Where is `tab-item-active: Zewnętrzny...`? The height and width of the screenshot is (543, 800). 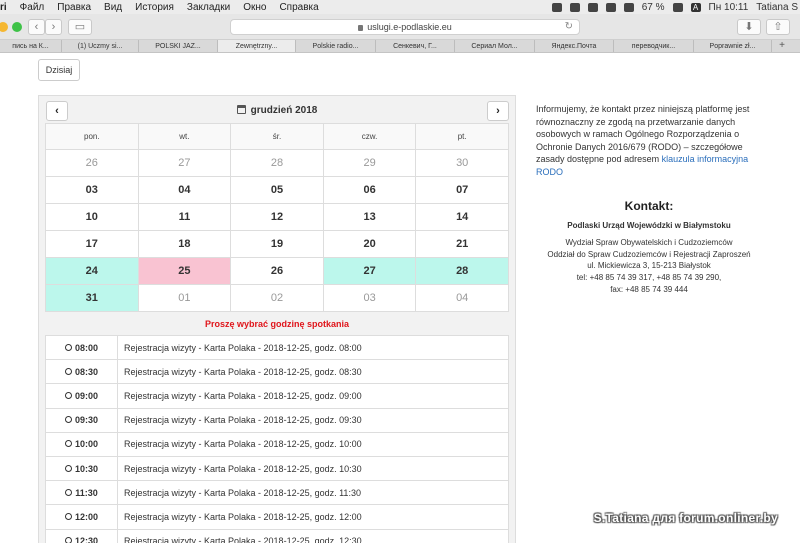
tab-item-active: Zewnętrzny... is located at coordinates (257, 46).